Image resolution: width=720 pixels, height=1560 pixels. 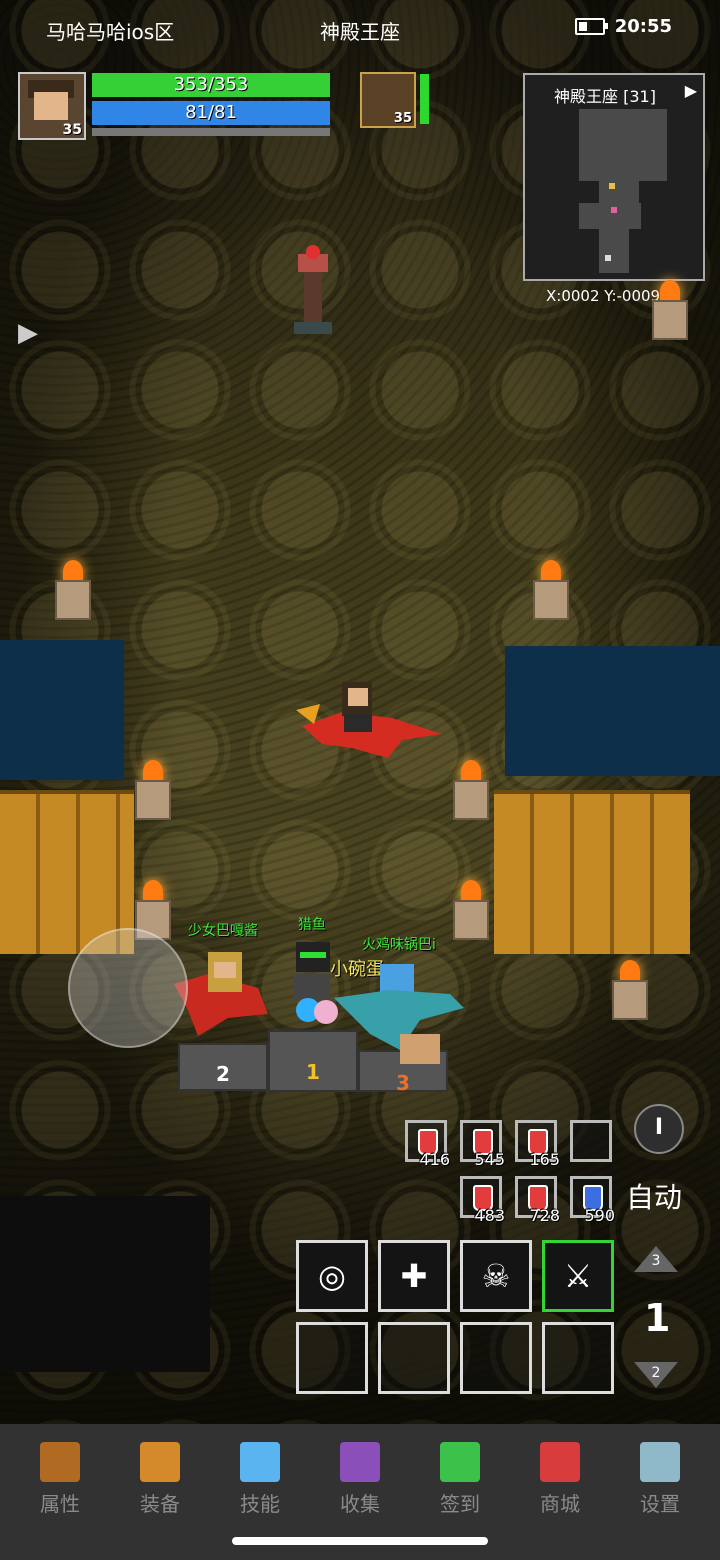 What do you see at coordinates (160, 1462) in the screenshot?
I see `bag-icon` at bounding box center [160, 1462].